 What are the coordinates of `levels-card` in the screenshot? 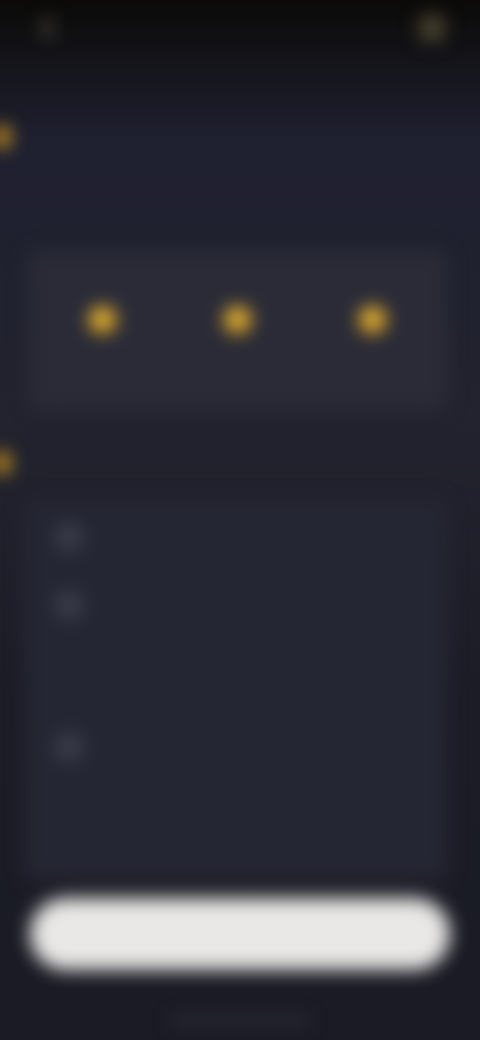 It's located at (238, 330).